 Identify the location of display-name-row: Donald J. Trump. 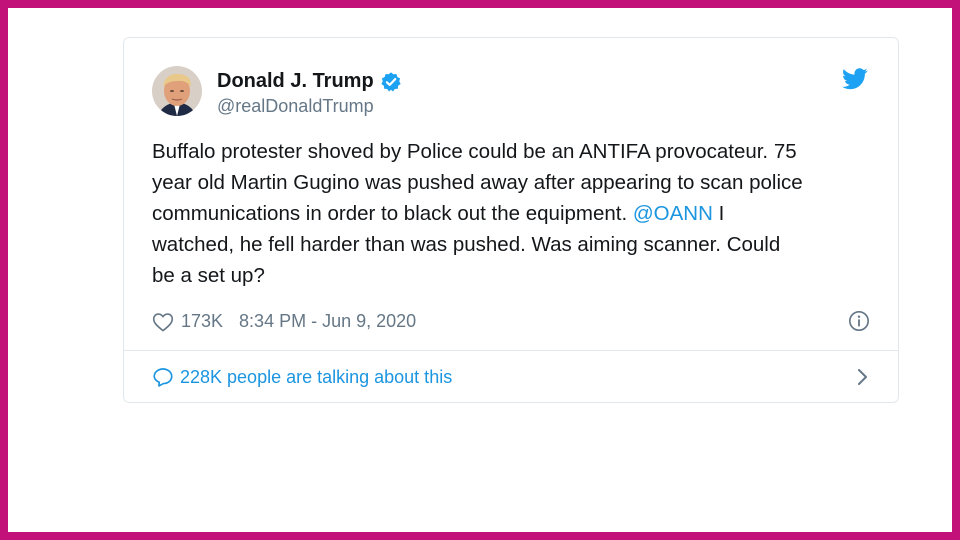
(309, 81).